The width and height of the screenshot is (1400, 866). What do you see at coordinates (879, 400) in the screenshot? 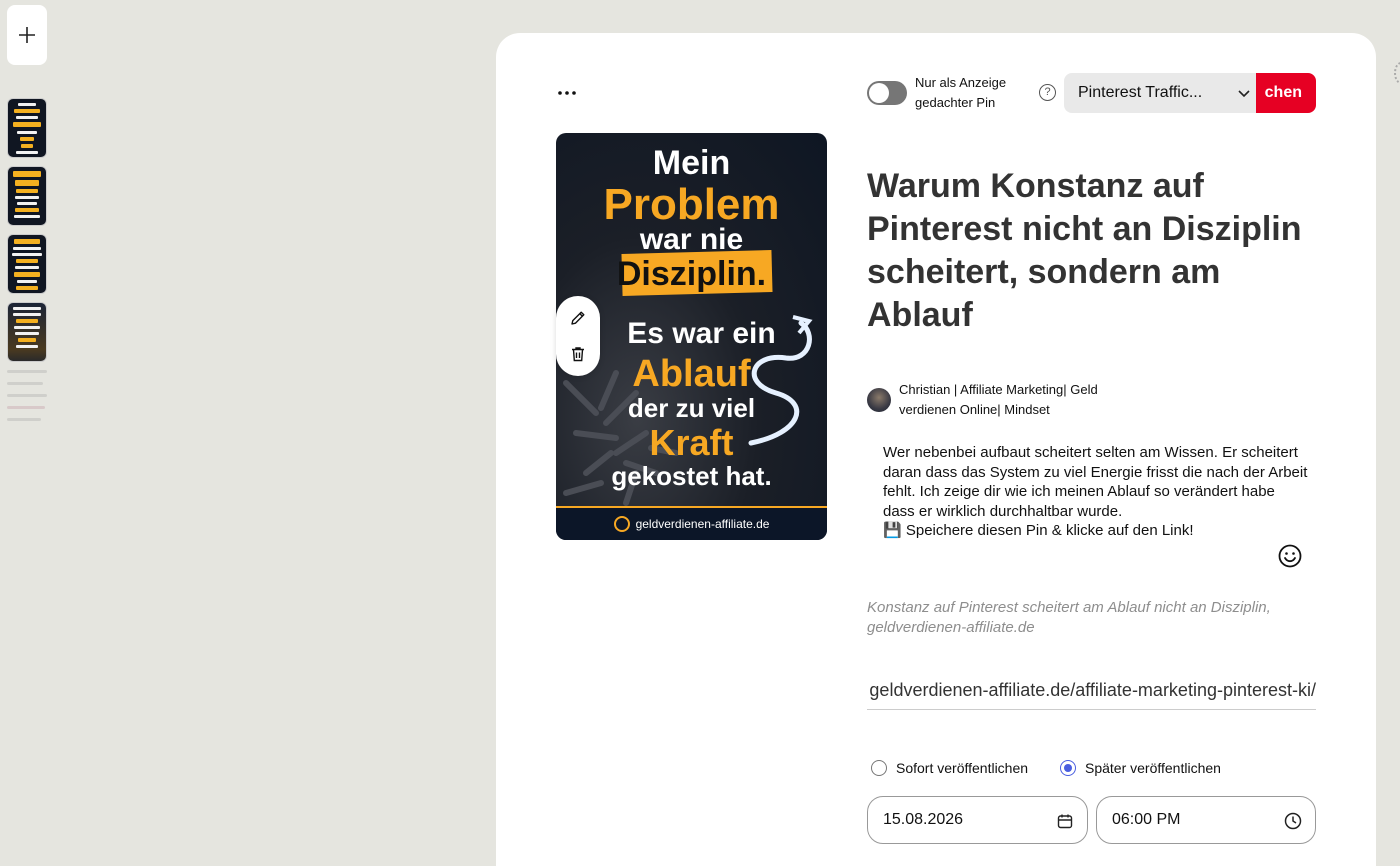
I see `avatar` at bounding box center [879, 400].